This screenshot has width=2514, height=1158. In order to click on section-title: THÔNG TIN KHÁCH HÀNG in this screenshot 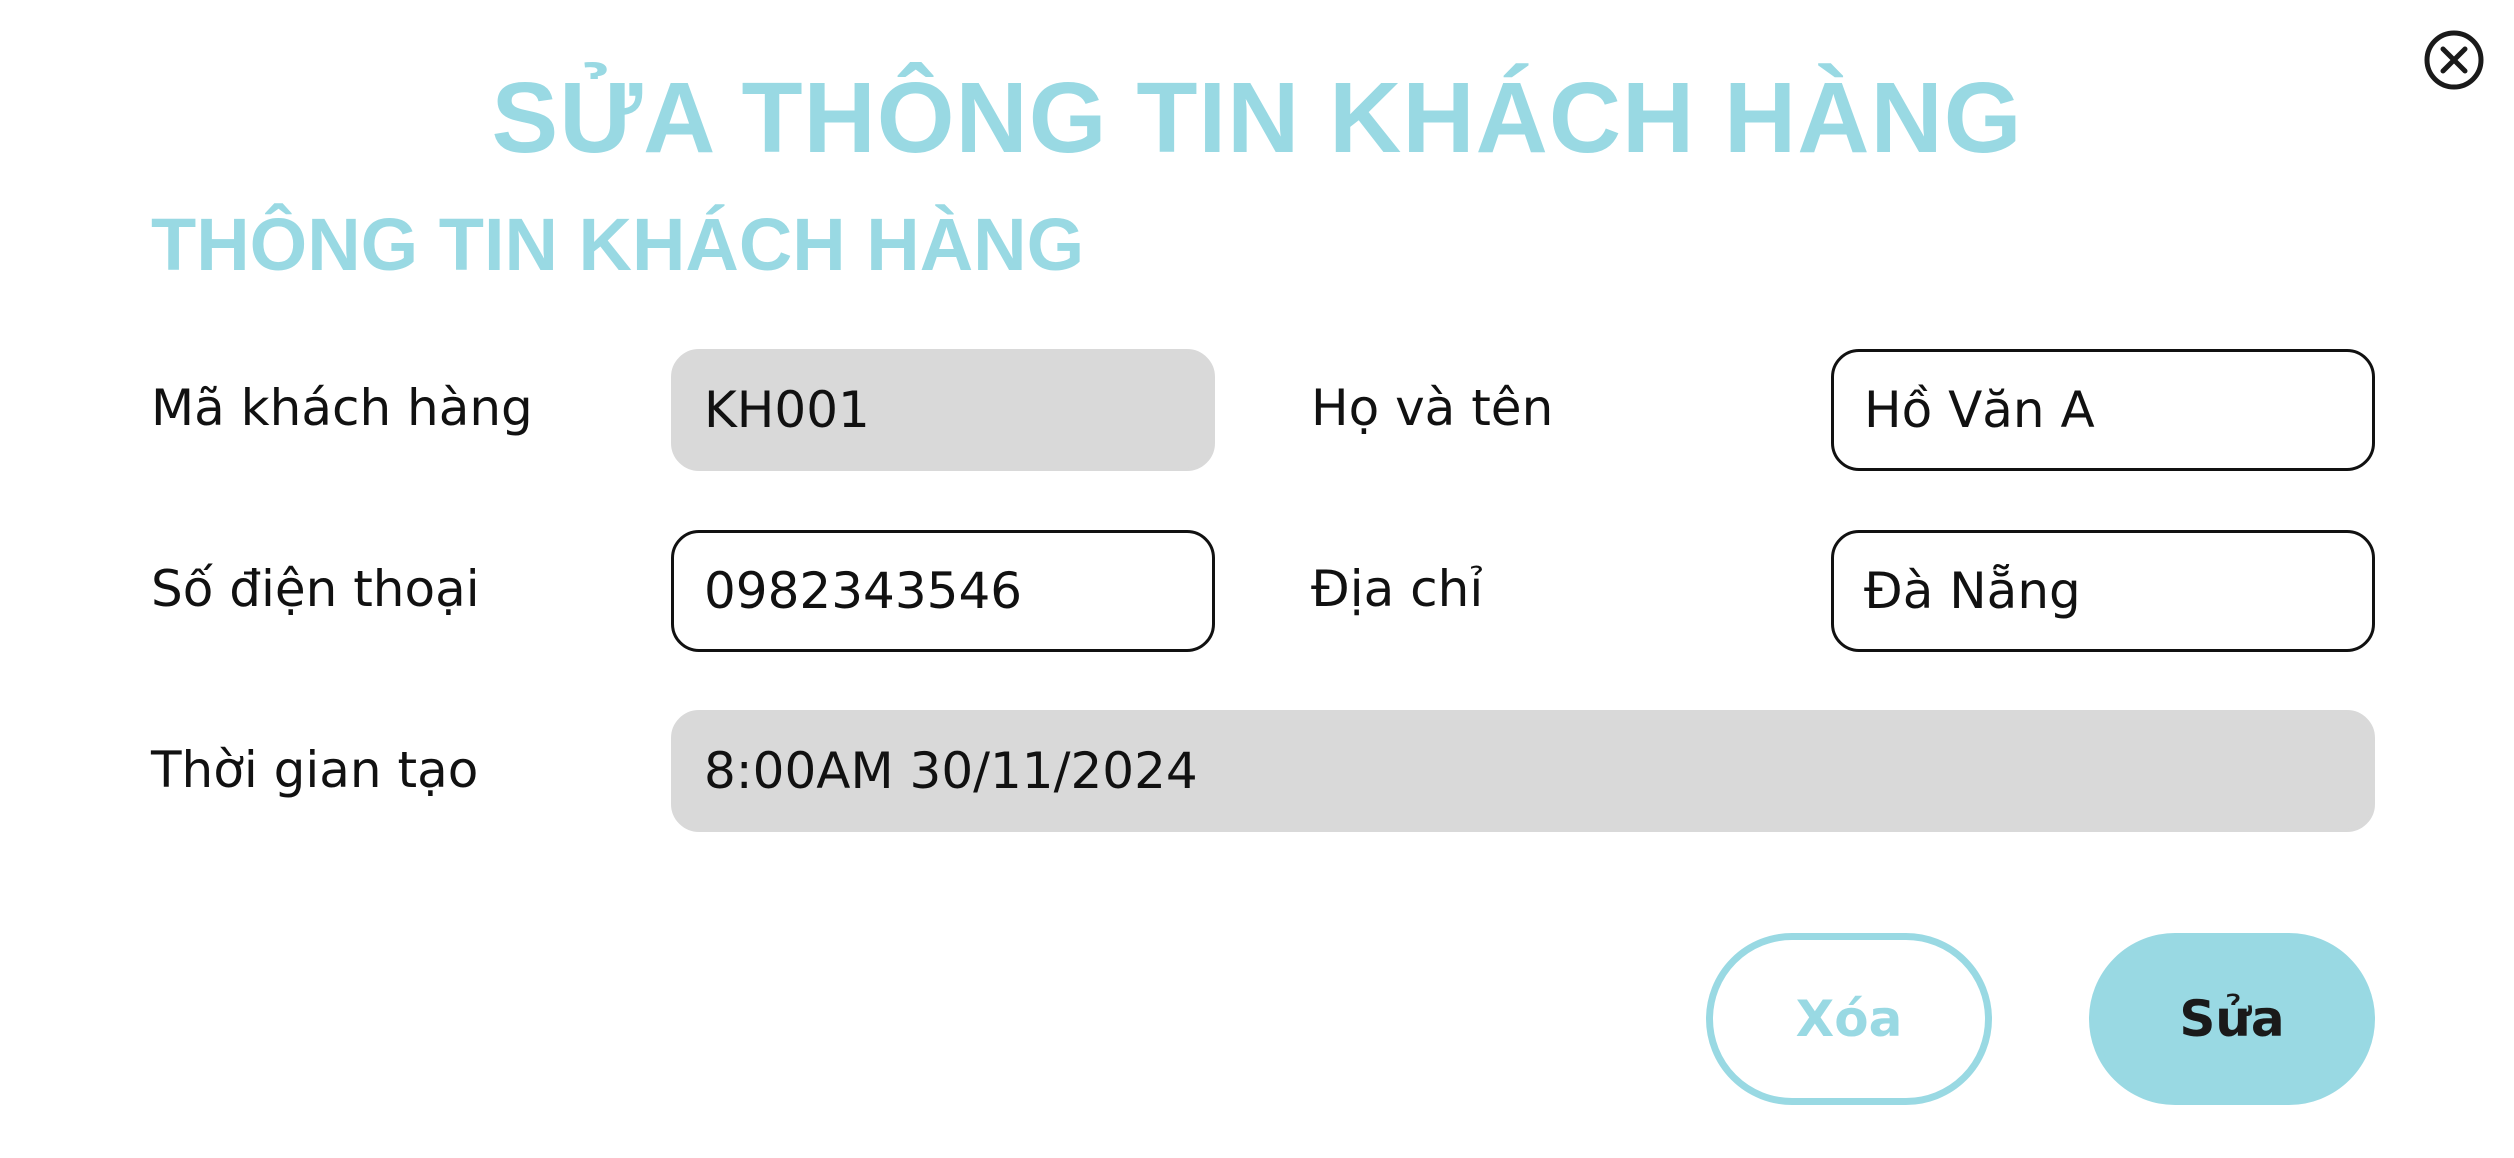, I will do `click(618, 244)`.